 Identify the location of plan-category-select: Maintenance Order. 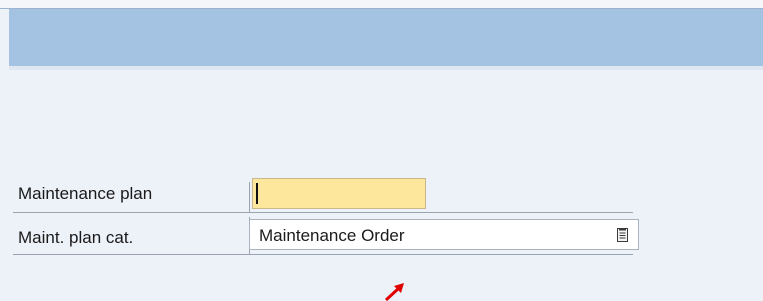
(444, 234).